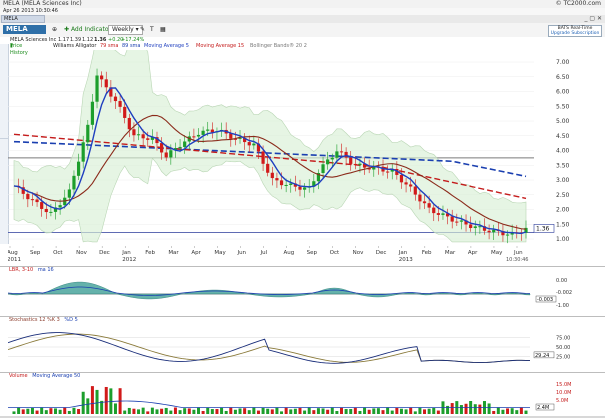  What do you see at coordinates (427, 253) in the screenshot?
I see `month-label: Feb` at bounding box center [427, 253].